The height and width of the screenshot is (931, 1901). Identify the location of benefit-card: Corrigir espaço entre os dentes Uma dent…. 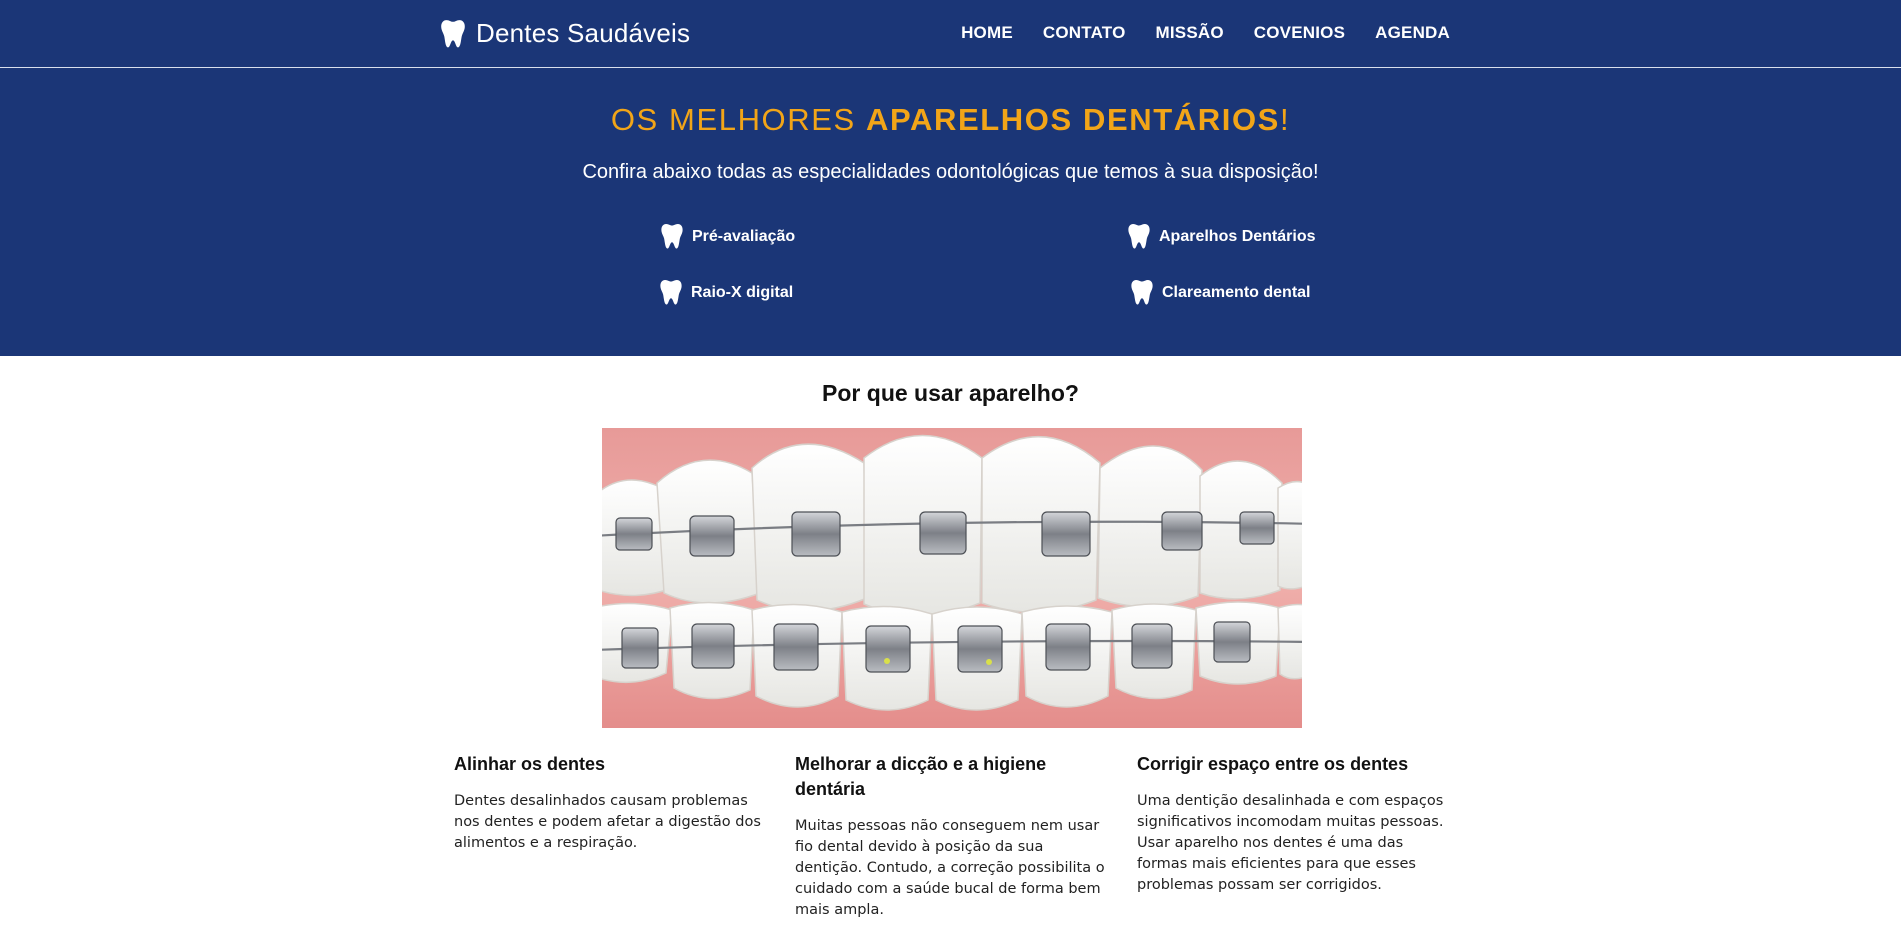
(1297, 824).